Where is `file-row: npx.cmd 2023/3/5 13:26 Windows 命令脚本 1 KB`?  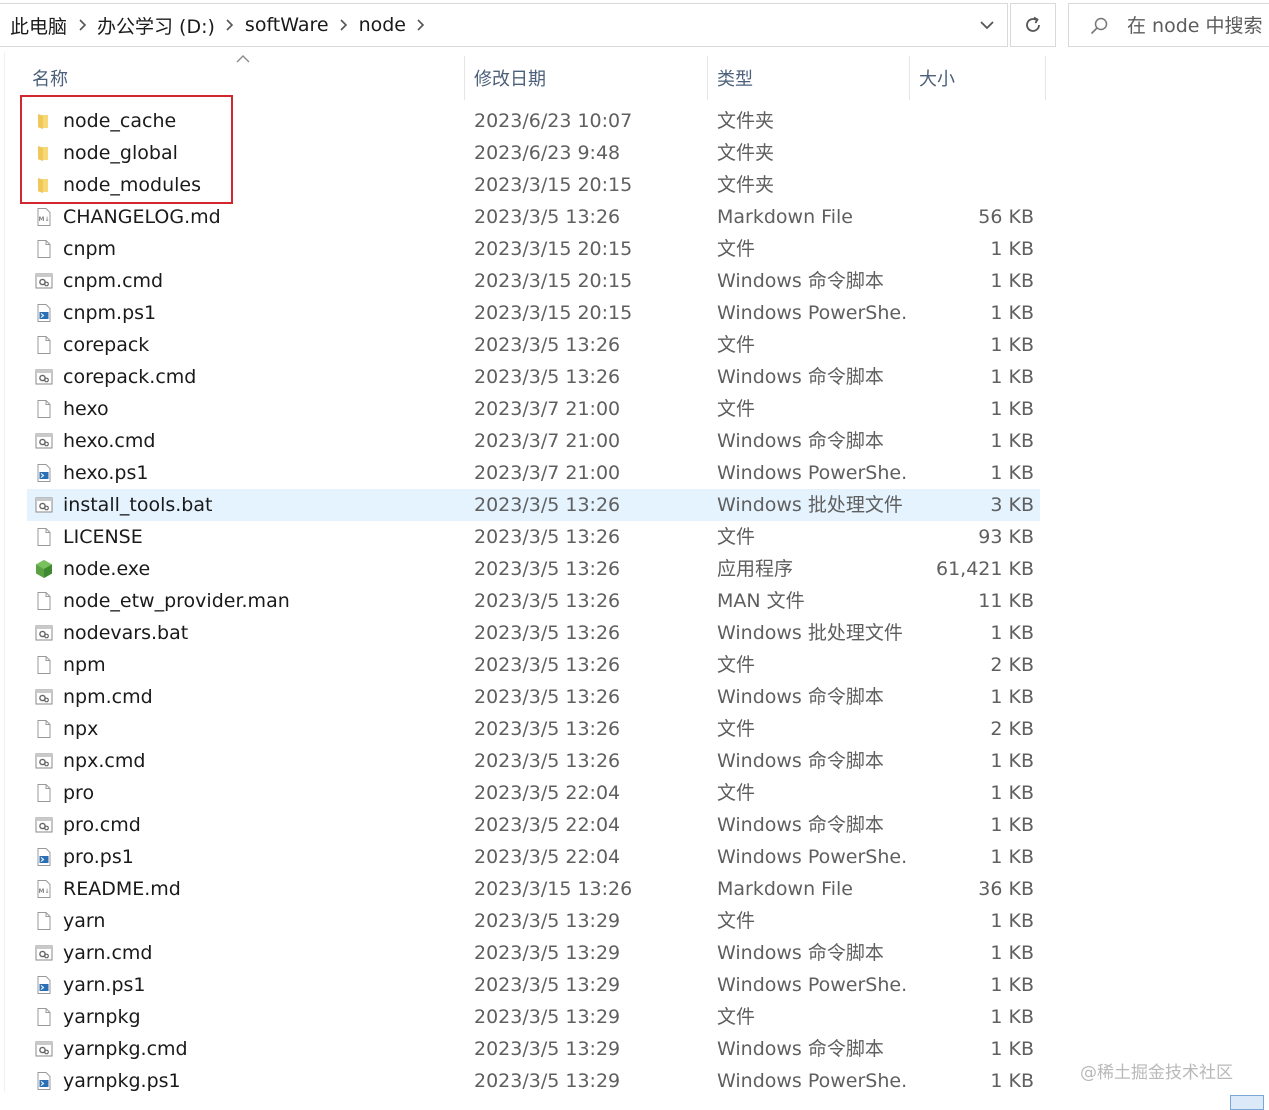 file-row: npx.cmd 2023/3/5 13:26 Windows 命令脚本 1 KB is located at coordinates (533, 761).